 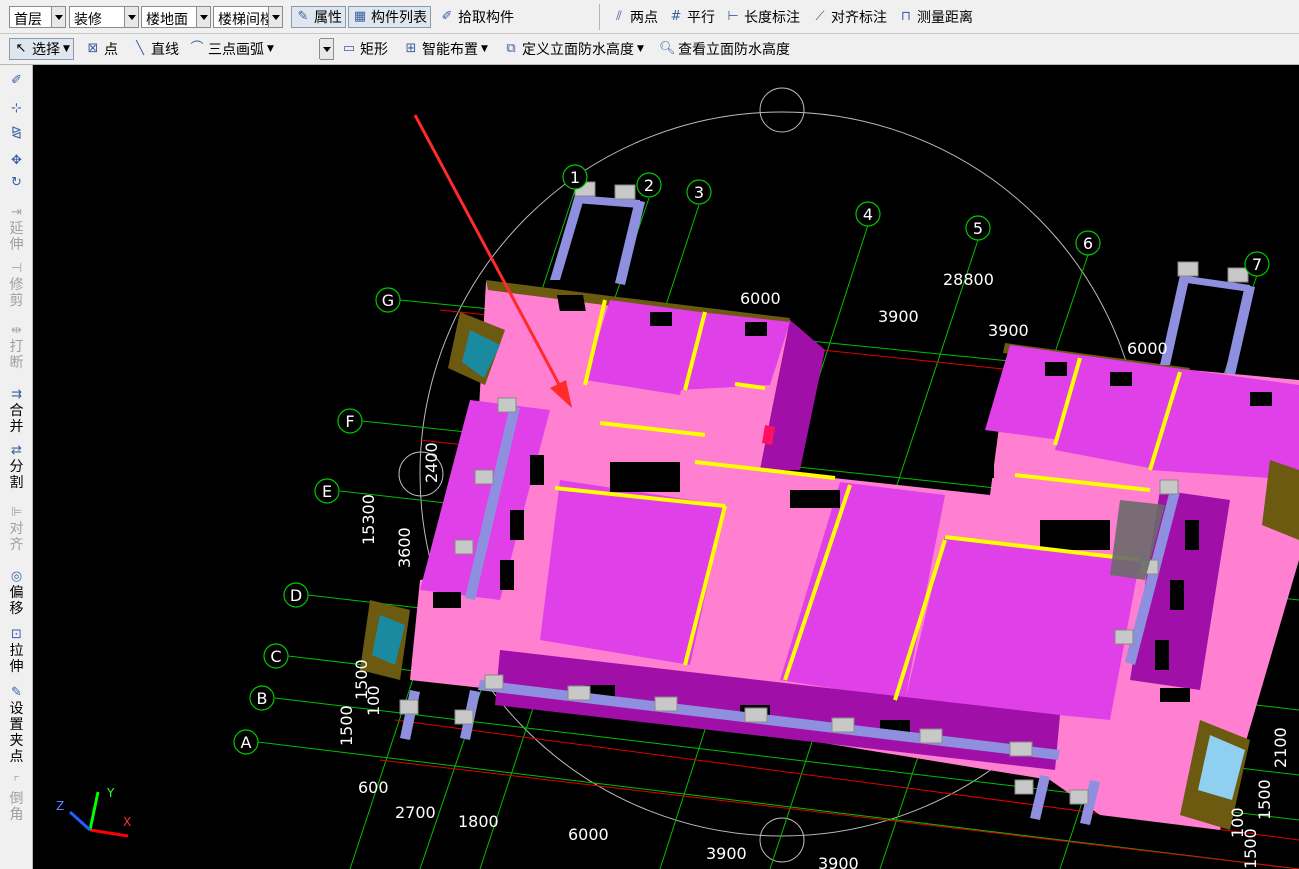 I want to click on dim-top-3: 28800, so click(x=968, y=279).